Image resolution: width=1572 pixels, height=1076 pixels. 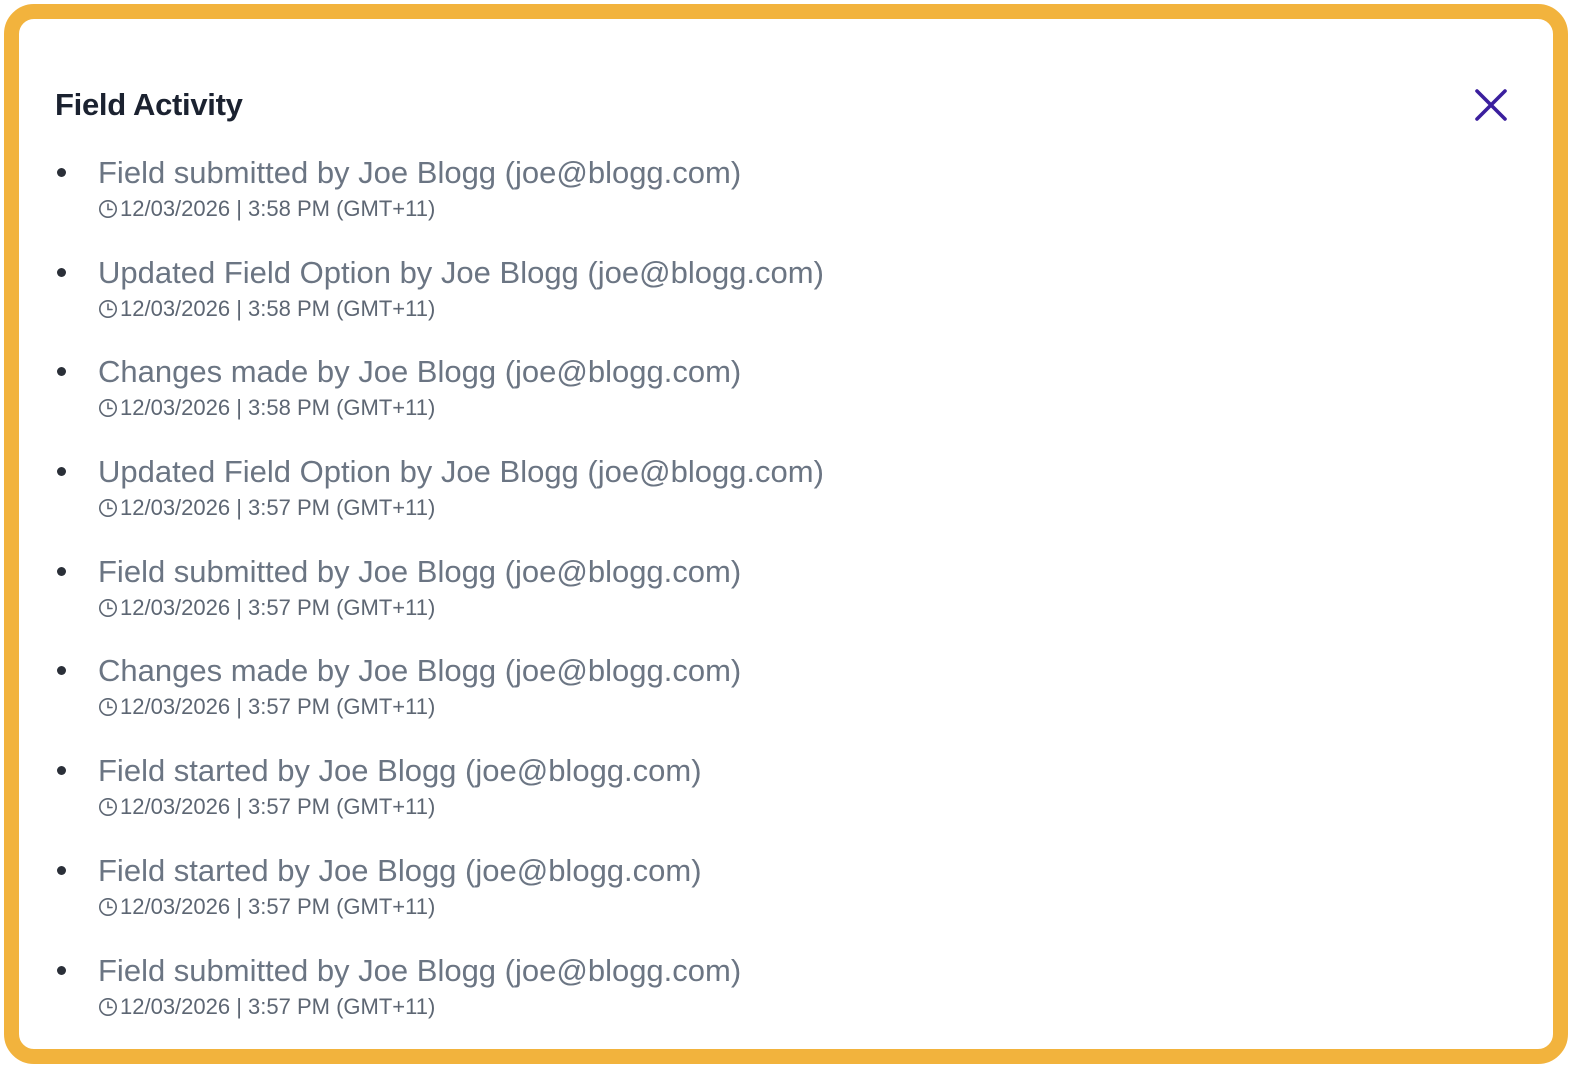 I want to click on dialog-title: Field Activity, so click(x=149, y=104).